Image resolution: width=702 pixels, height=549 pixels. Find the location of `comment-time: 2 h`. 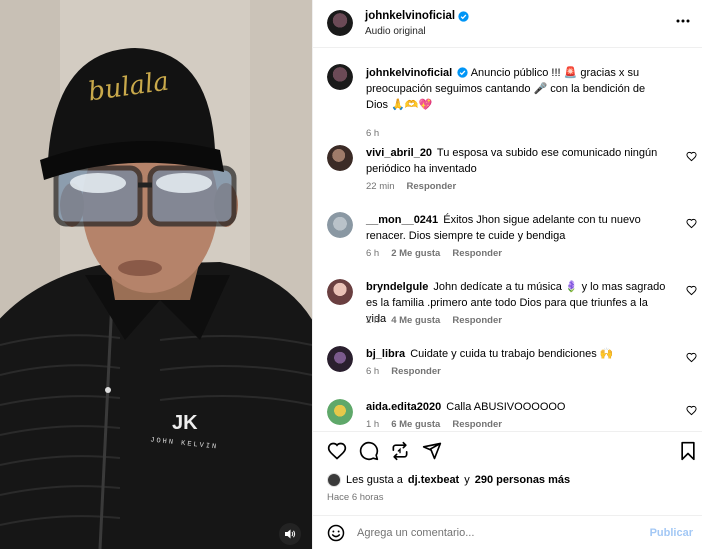

comment-time: 2 h is located at coordinates (372, 320).